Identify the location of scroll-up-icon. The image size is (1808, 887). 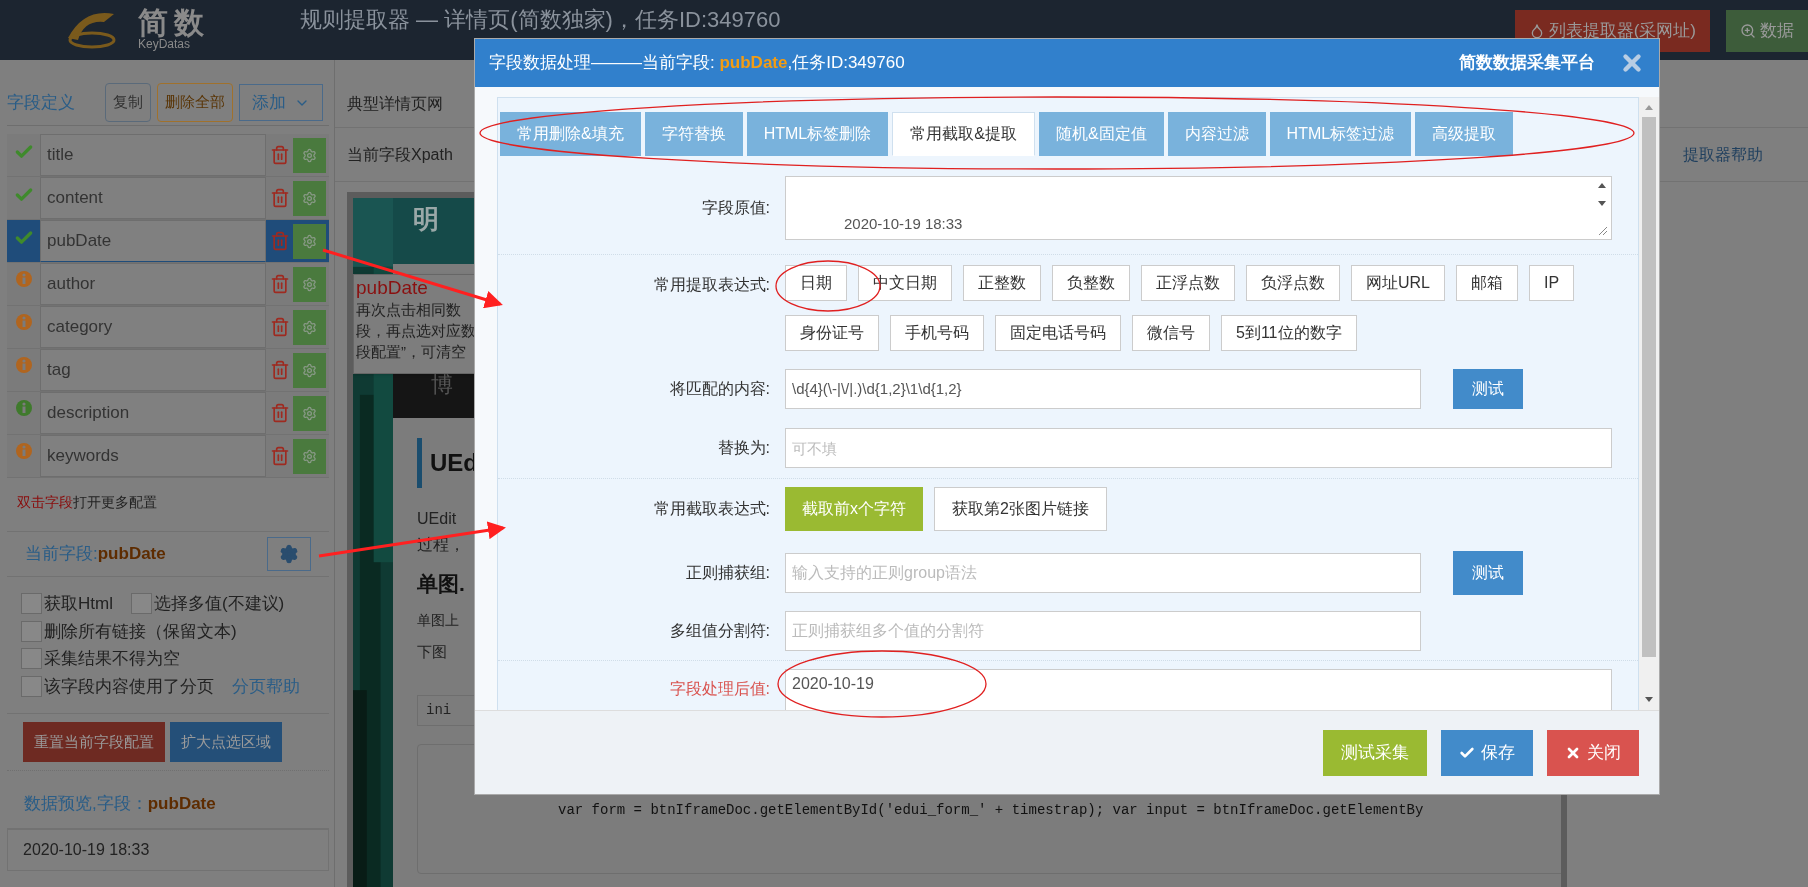
(1649, 107).